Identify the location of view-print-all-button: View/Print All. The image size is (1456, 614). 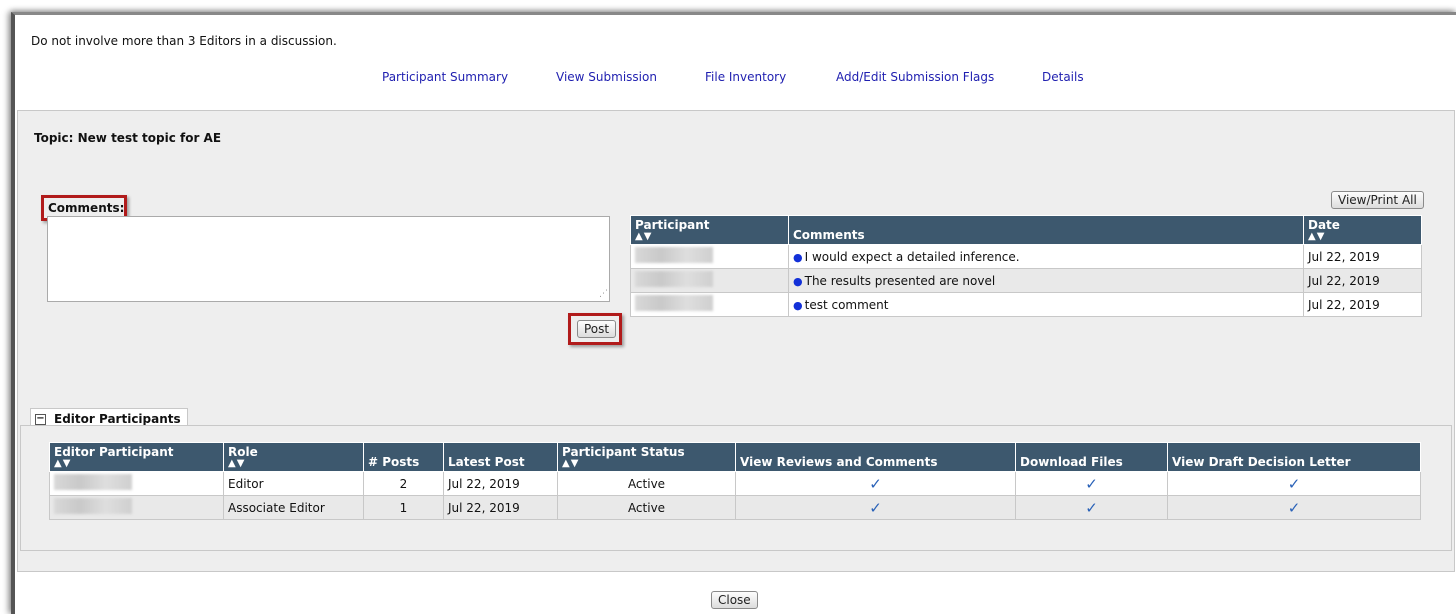
(1377, 200).